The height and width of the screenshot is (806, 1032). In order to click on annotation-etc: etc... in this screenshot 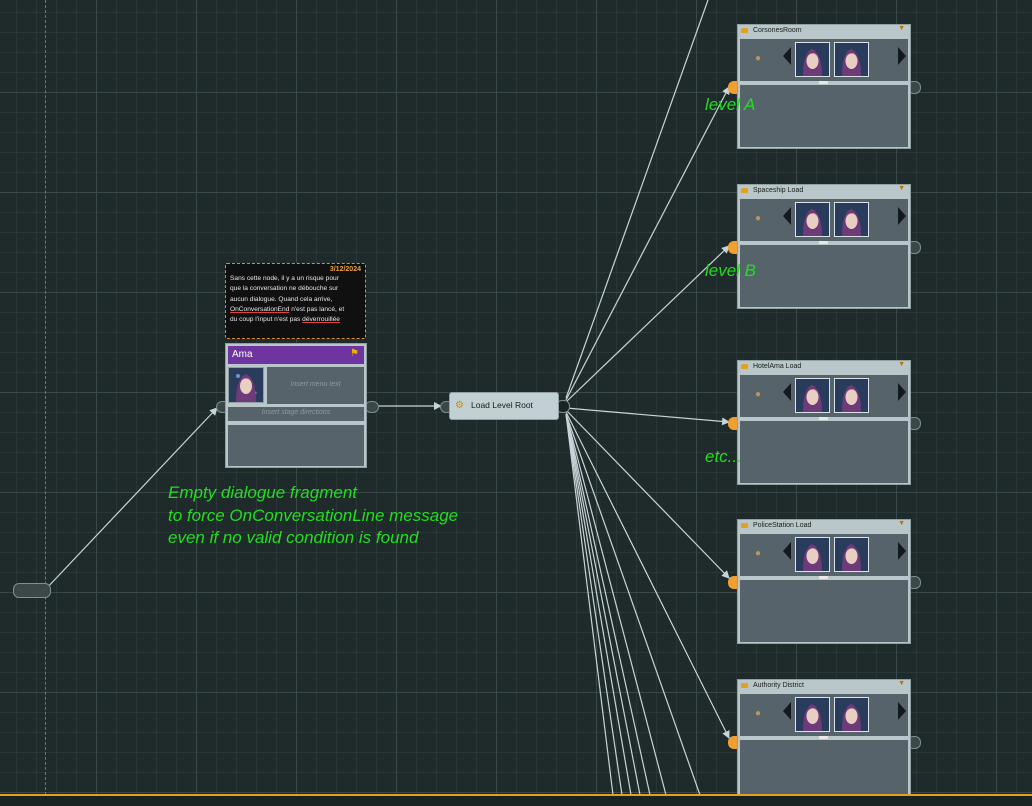, I will do `click(723, 456)`.